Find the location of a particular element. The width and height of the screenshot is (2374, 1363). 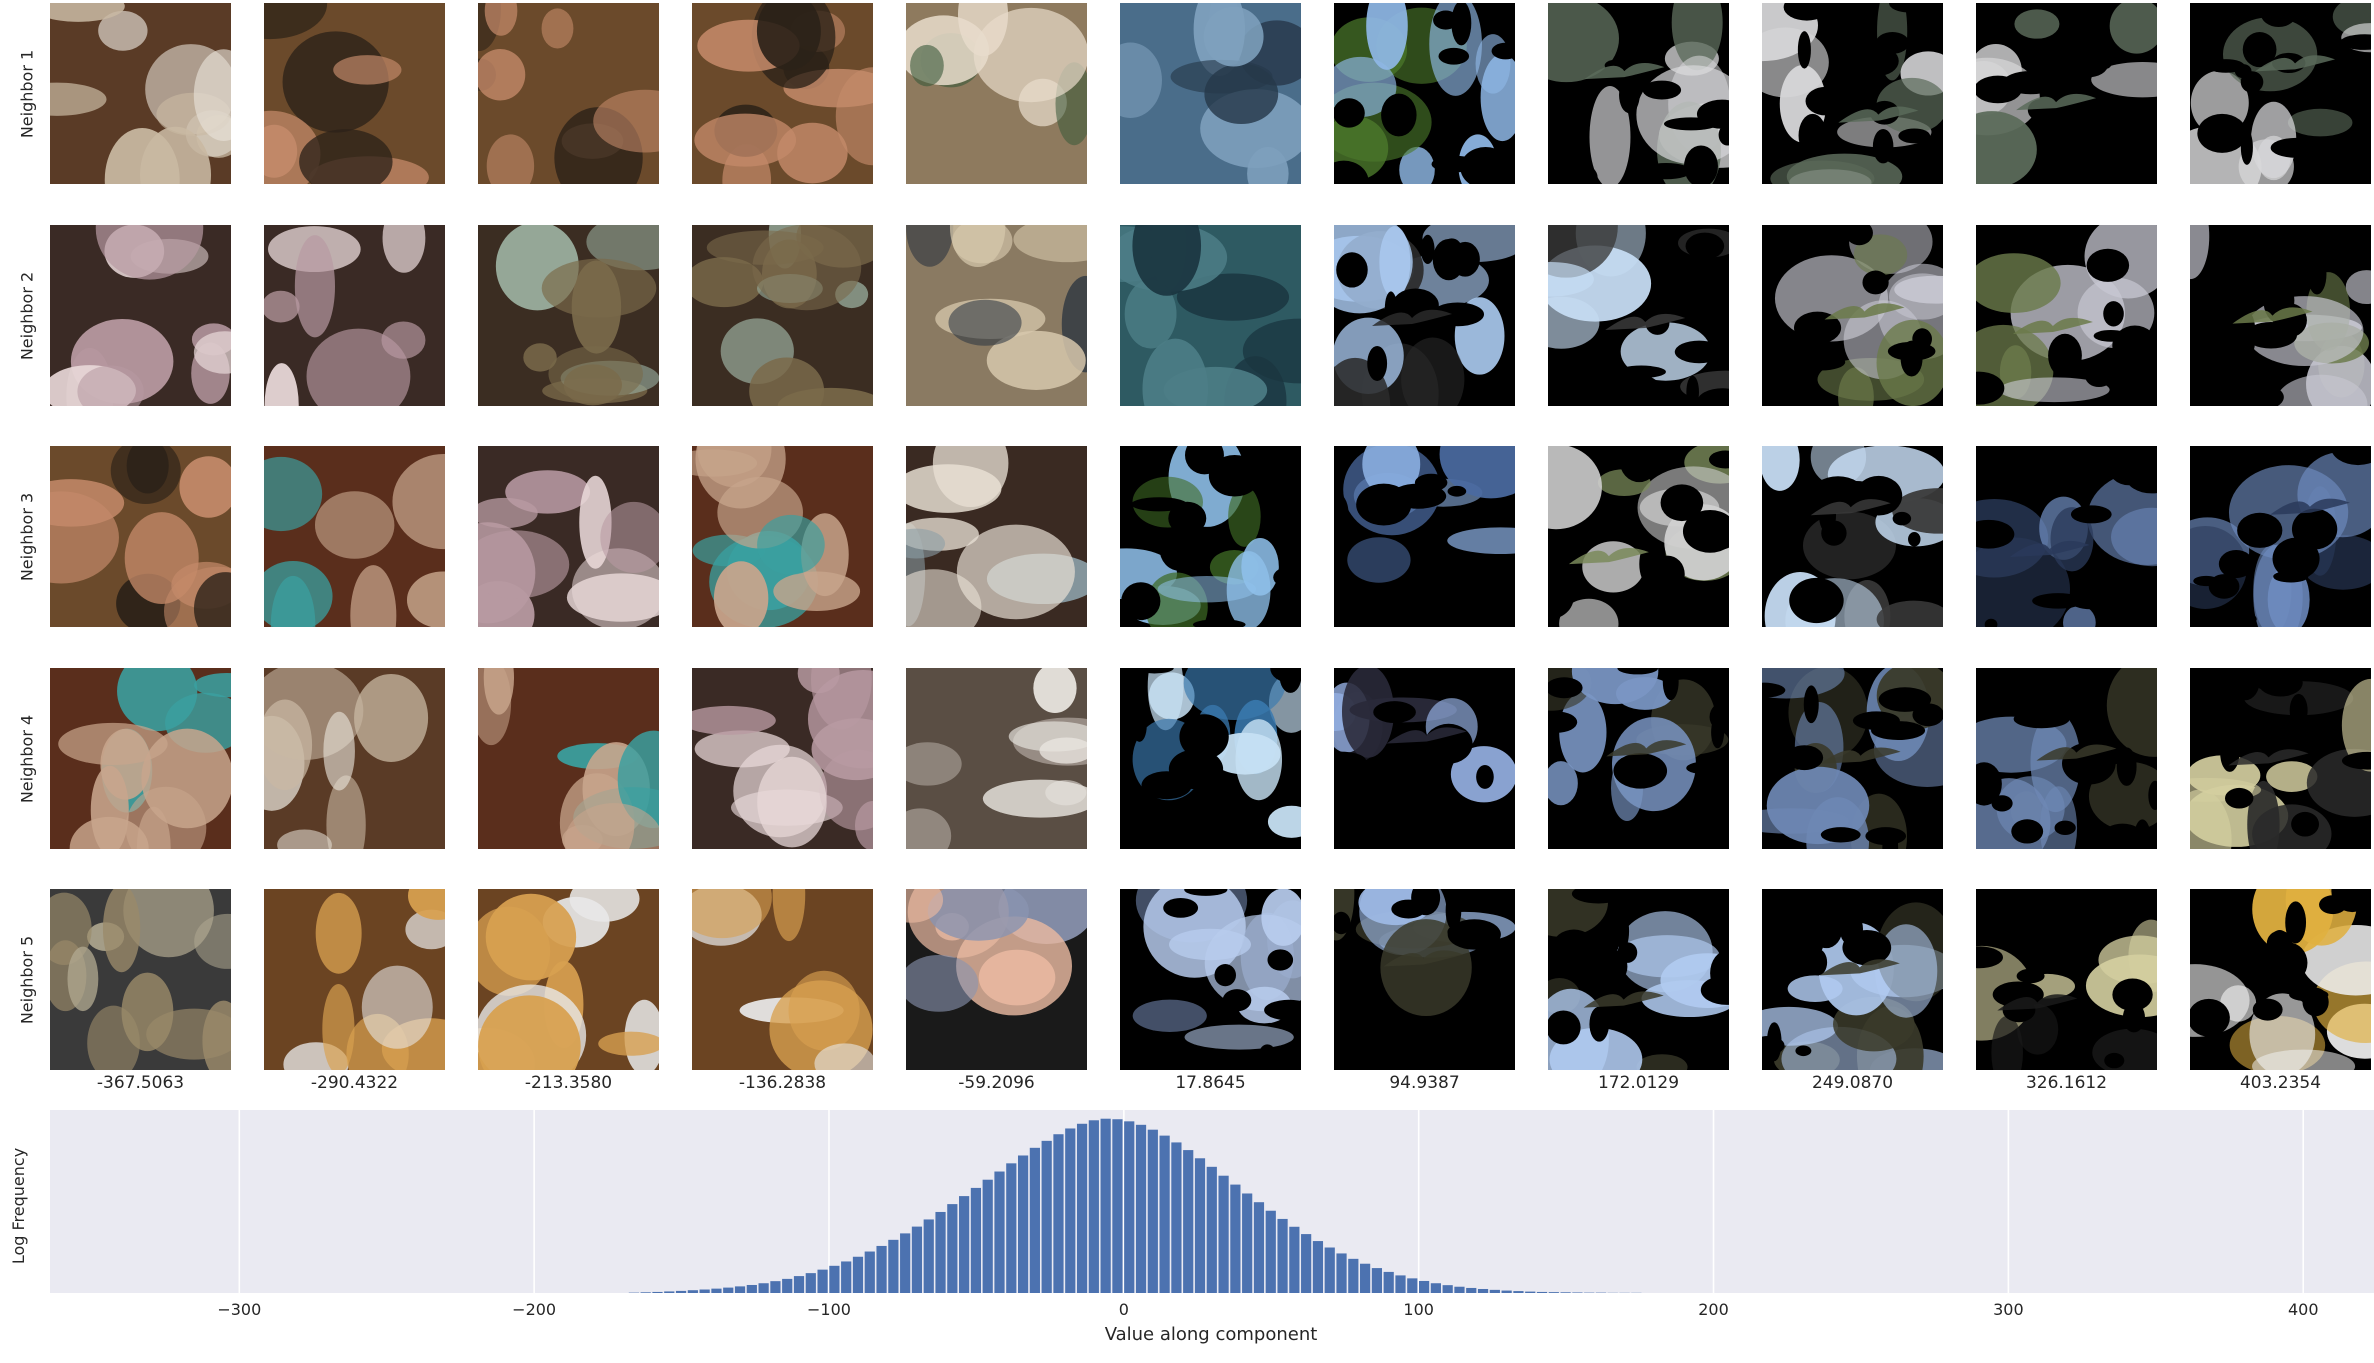

y-axis-label: Log Frequency is located at coordinates (18, 1206).